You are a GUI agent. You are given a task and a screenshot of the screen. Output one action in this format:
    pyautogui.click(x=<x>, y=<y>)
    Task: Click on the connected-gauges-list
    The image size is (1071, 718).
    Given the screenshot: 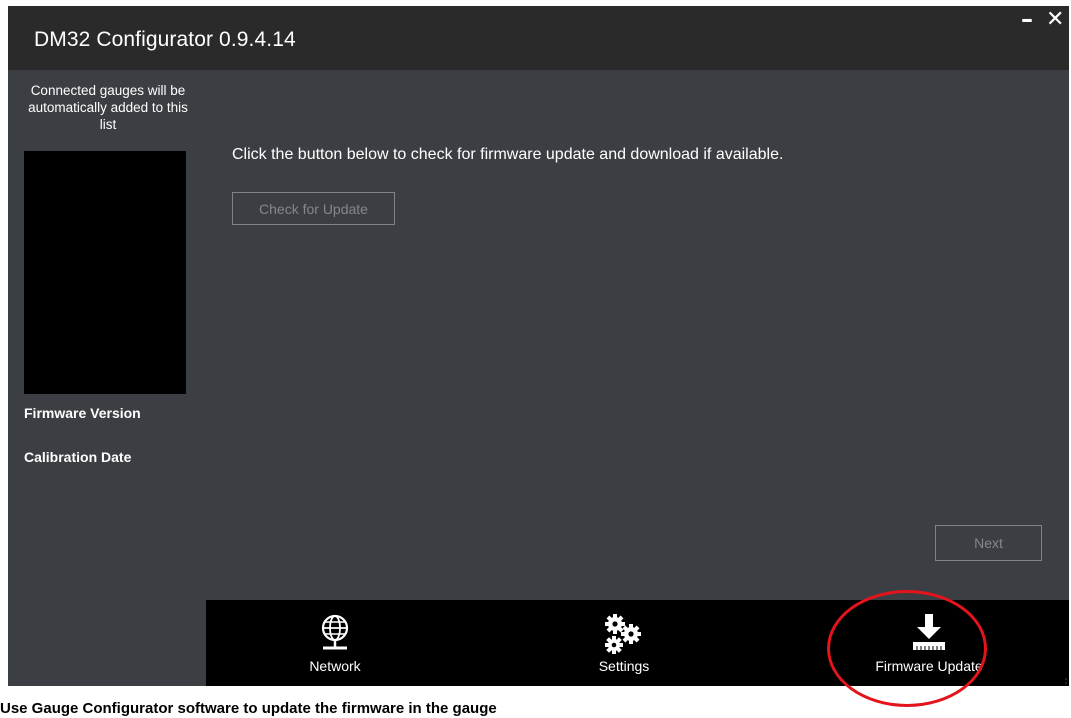 What is the action you would take?
    pyautogui.click(x=105, y=272)
    